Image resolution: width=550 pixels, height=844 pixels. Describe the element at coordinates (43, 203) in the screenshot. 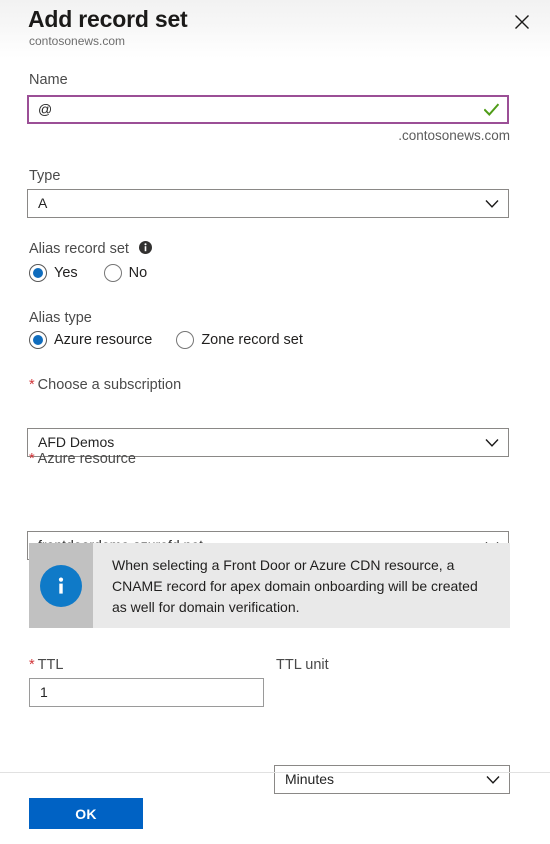

I see `type-dropdown-value: A` at that location.